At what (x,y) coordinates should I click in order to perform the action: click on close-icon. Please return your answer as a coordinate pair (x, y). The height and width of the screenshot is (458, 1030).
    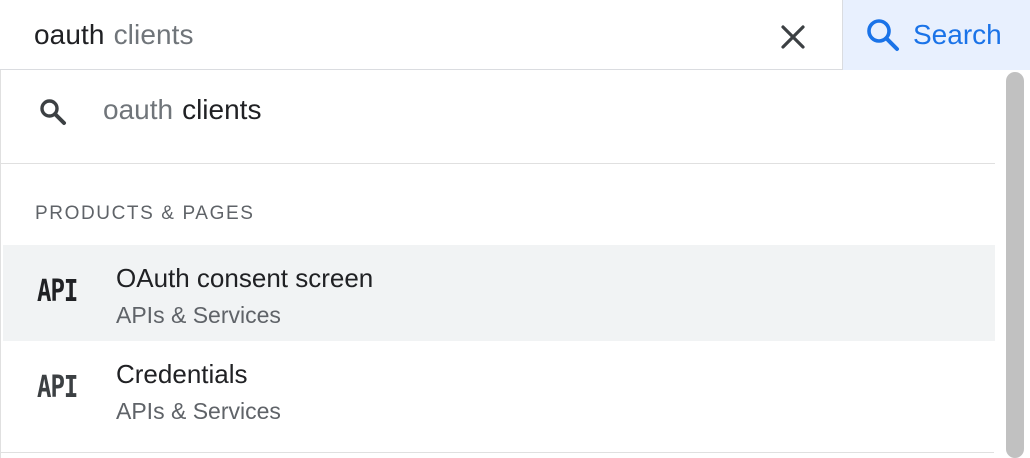
    Looking at the image, I should click on (793, 37).